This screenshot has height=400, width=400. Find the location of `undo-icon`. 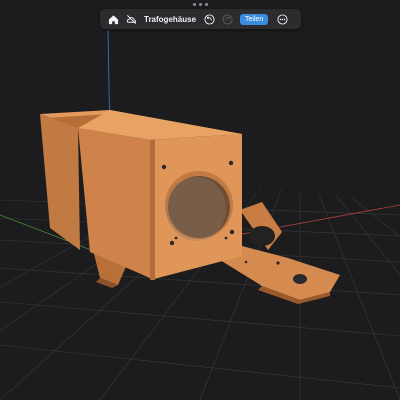

undo-icon is located at coordinates (209, 19).